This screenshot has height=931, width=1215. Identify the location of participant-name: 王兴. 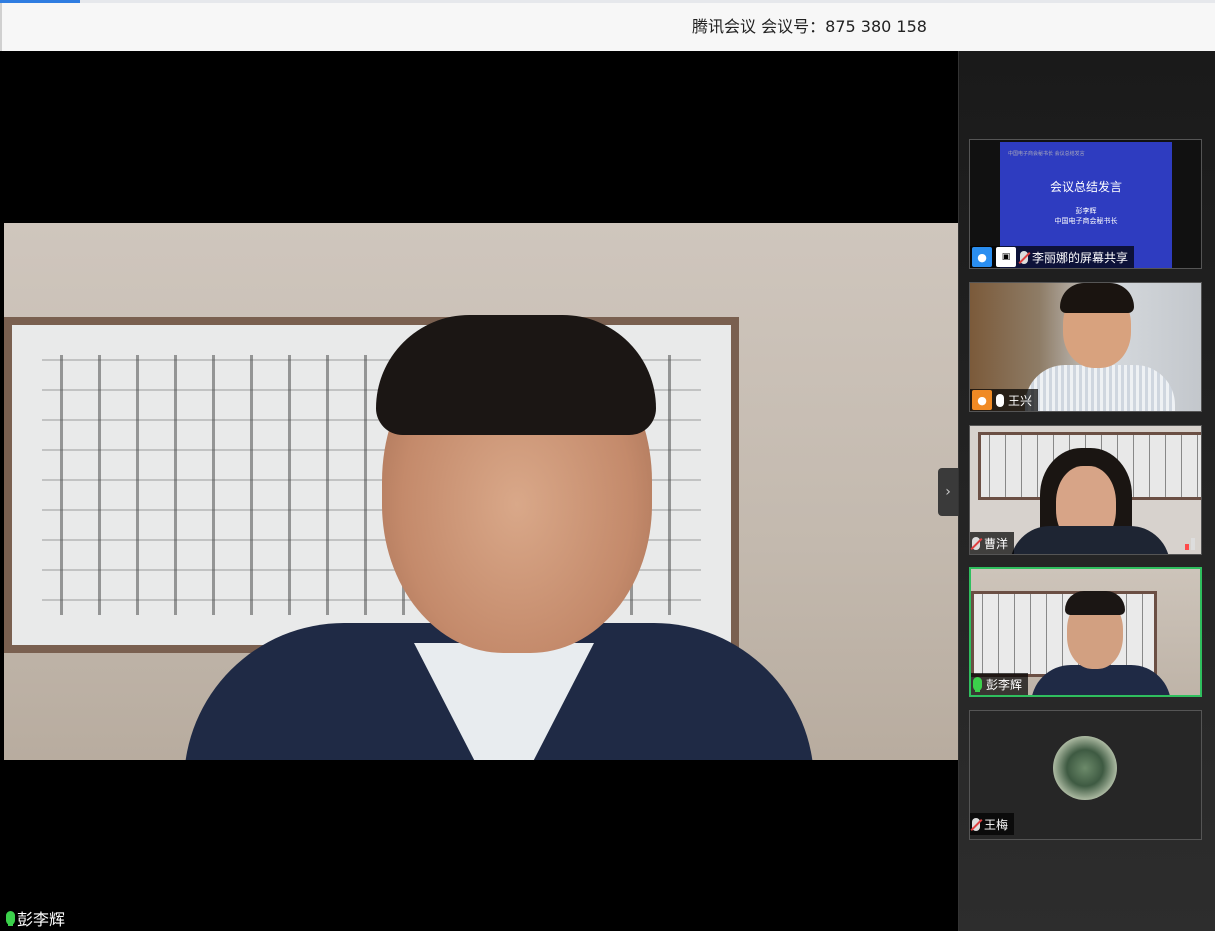
(1020, 400).